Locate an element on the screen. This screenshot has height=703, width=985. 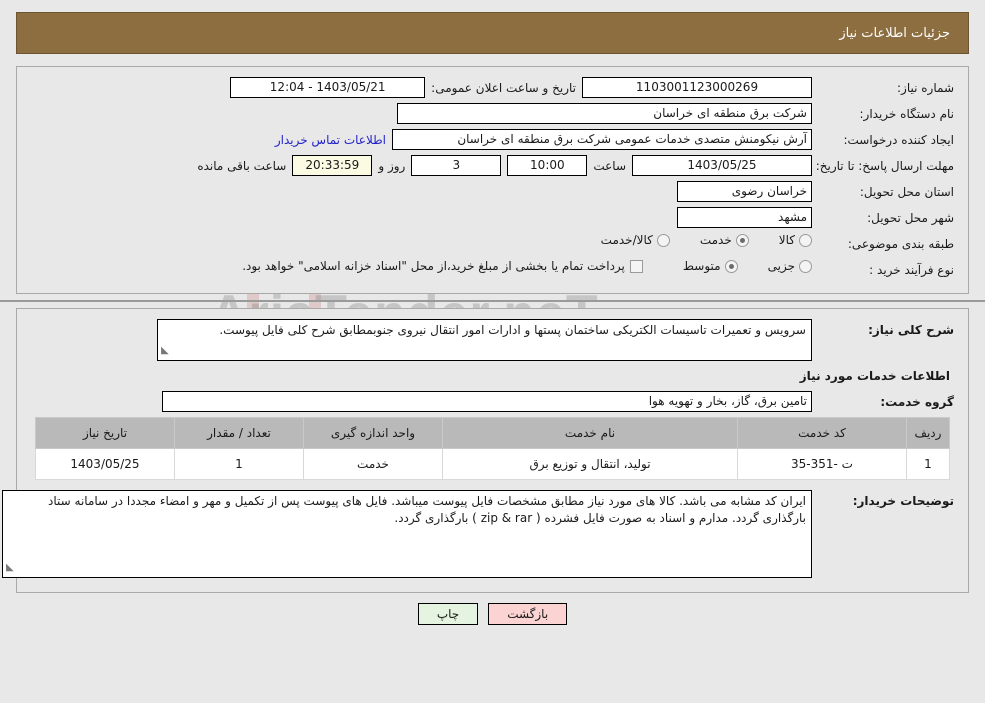
deadline-date-field: 1403/05/25 is located at coordinates (722, 165).